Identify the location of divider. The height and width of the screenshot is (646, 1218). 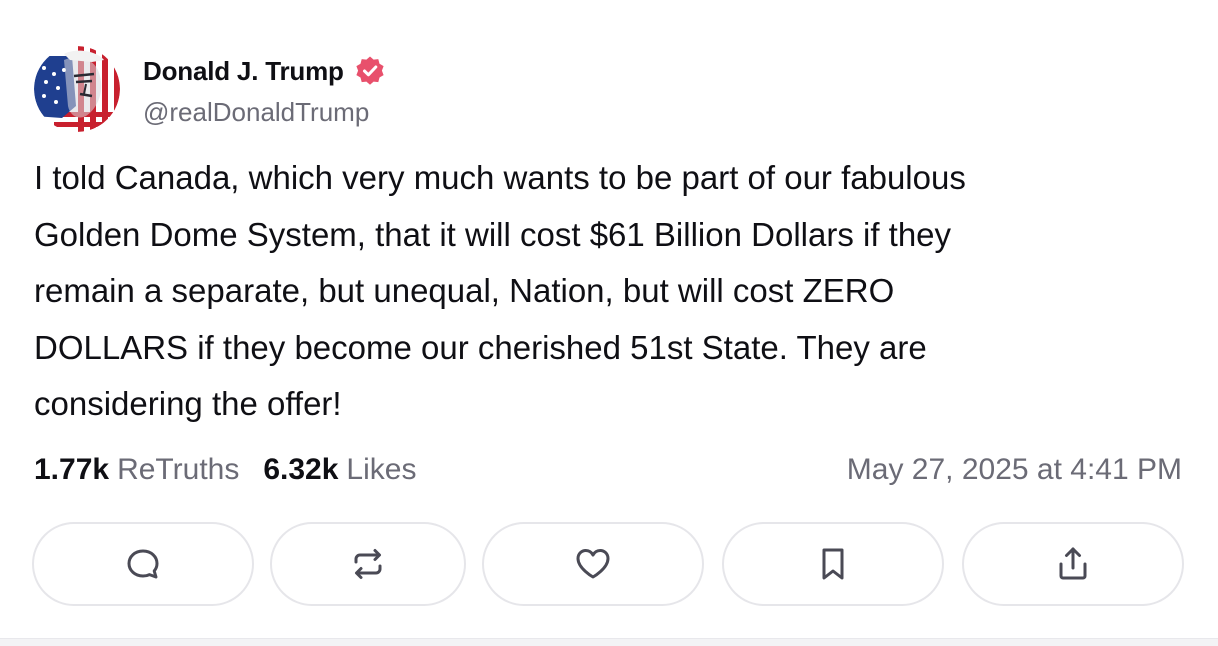
(609, 642).